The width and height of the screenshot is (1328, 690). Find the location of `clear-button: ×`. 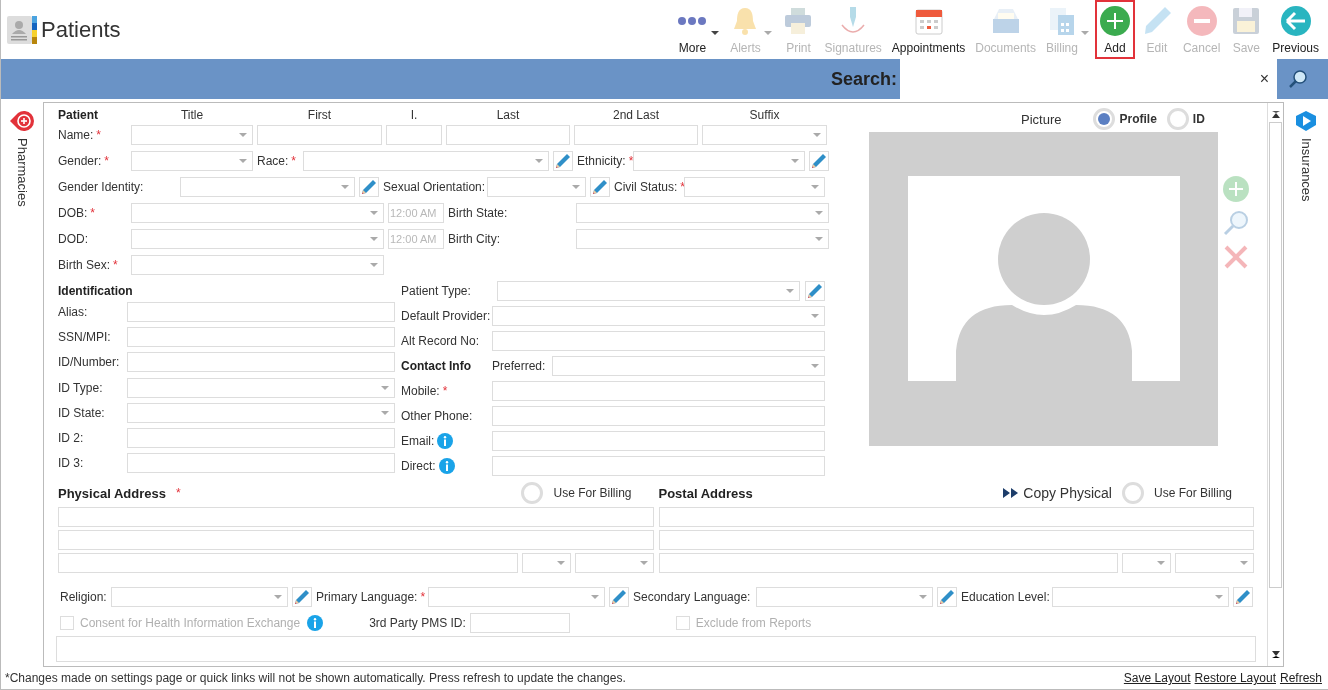

clear-button: × is located at coordinates (1264, 79).